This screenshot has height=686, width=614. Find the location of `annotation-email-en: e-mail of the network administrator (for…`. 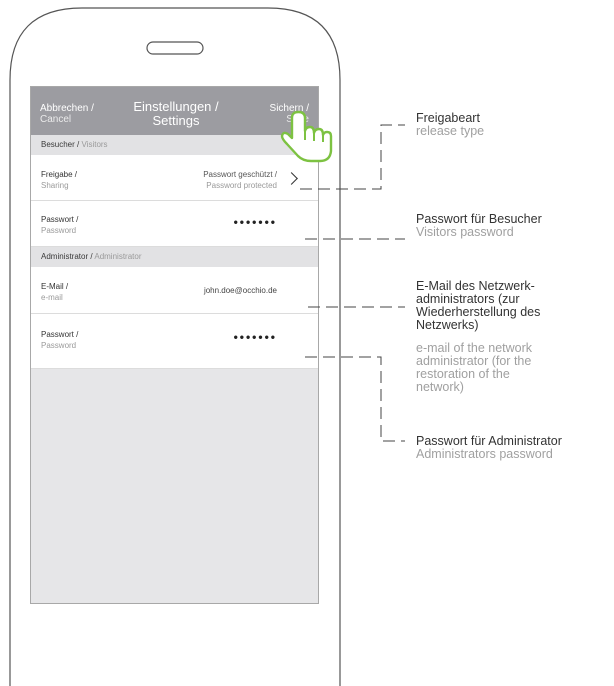

annotation-email-en: e-mail of the network administrator (for… is located at coordinates (474, 367).